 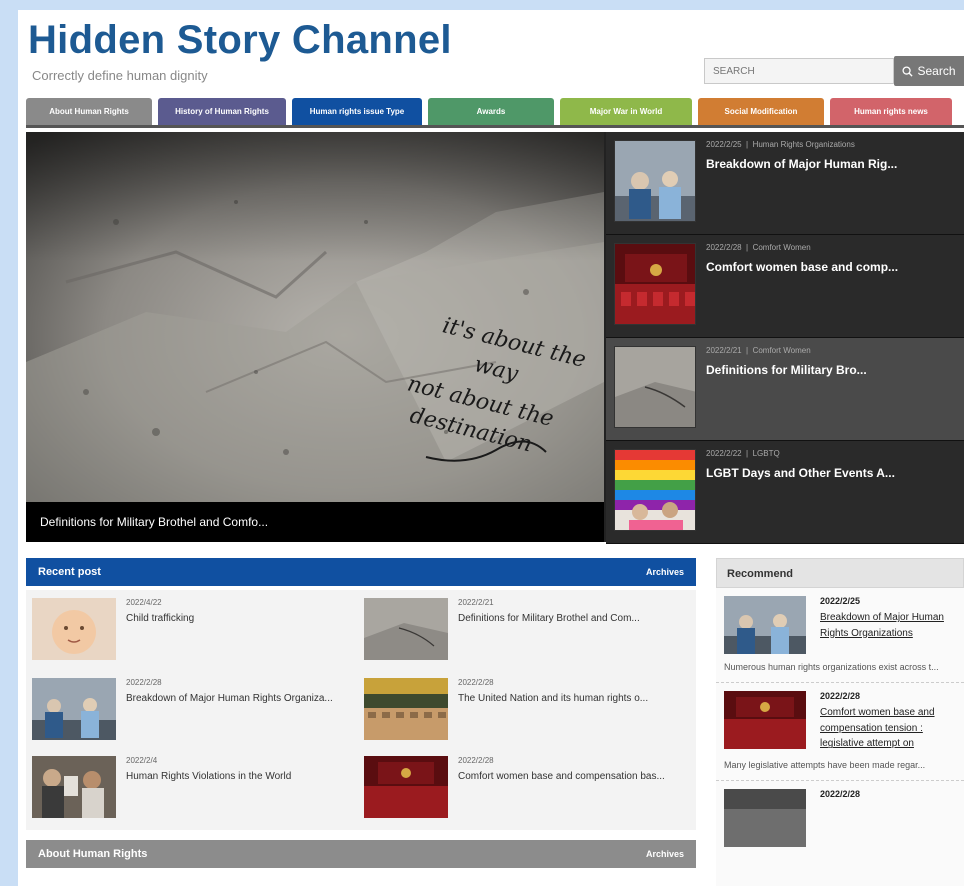 What do you see at coordinates (766, 453) in the screenshot?
I see `side-category: LGBTQ` at bounding box center [766, 453].